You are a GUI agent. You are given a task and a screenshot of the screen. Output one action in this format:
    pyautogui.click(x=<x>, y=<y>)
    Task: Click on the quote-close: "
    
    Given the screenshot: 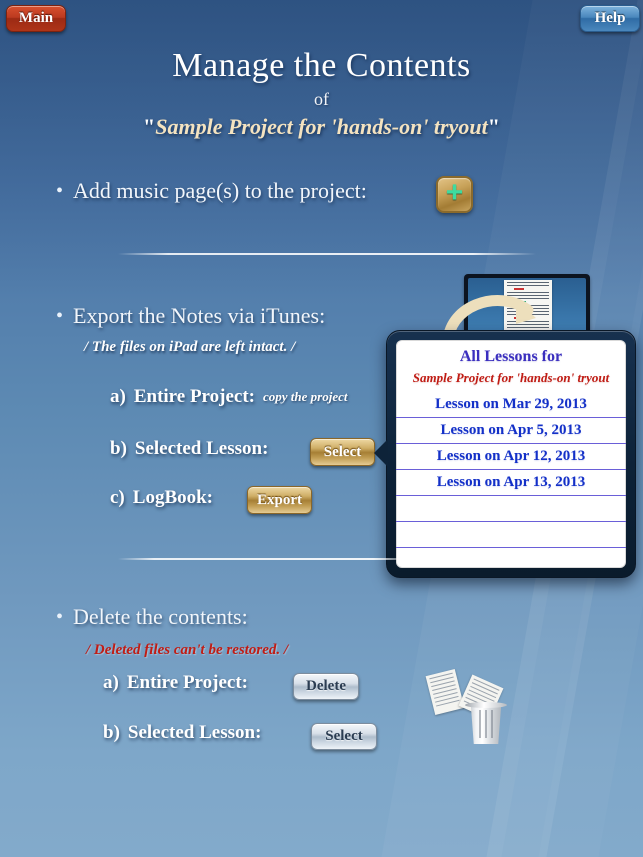 What is the action you would take?
    pyautogui.click(x=493, y=126)
    